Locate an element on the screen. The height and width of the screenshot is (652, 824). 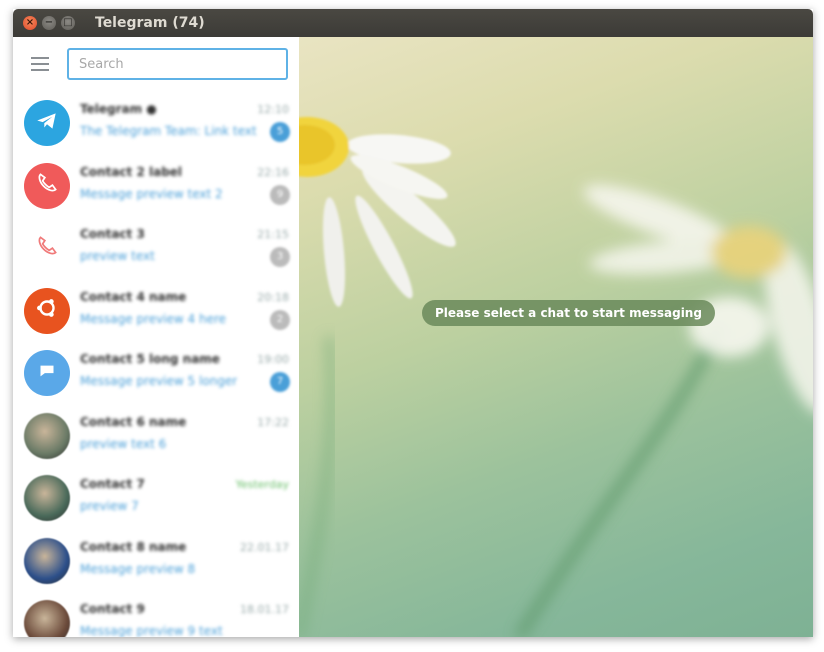
chat-list-item: Contact 3 21:15 preview text 3 is located at coordinates (156, 248).